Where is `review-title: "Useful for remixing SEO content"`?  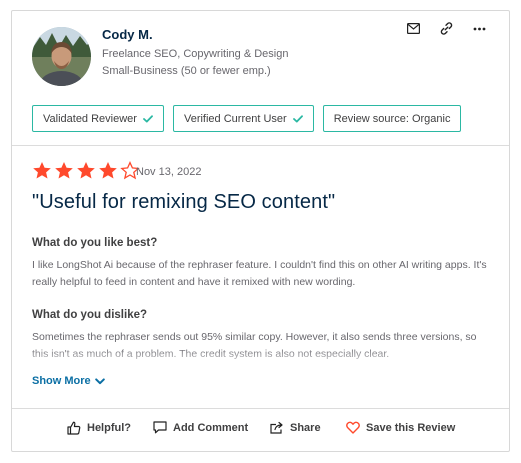 review-title: "Useful for remixing SEO content" is located at coordinates (184, 202).